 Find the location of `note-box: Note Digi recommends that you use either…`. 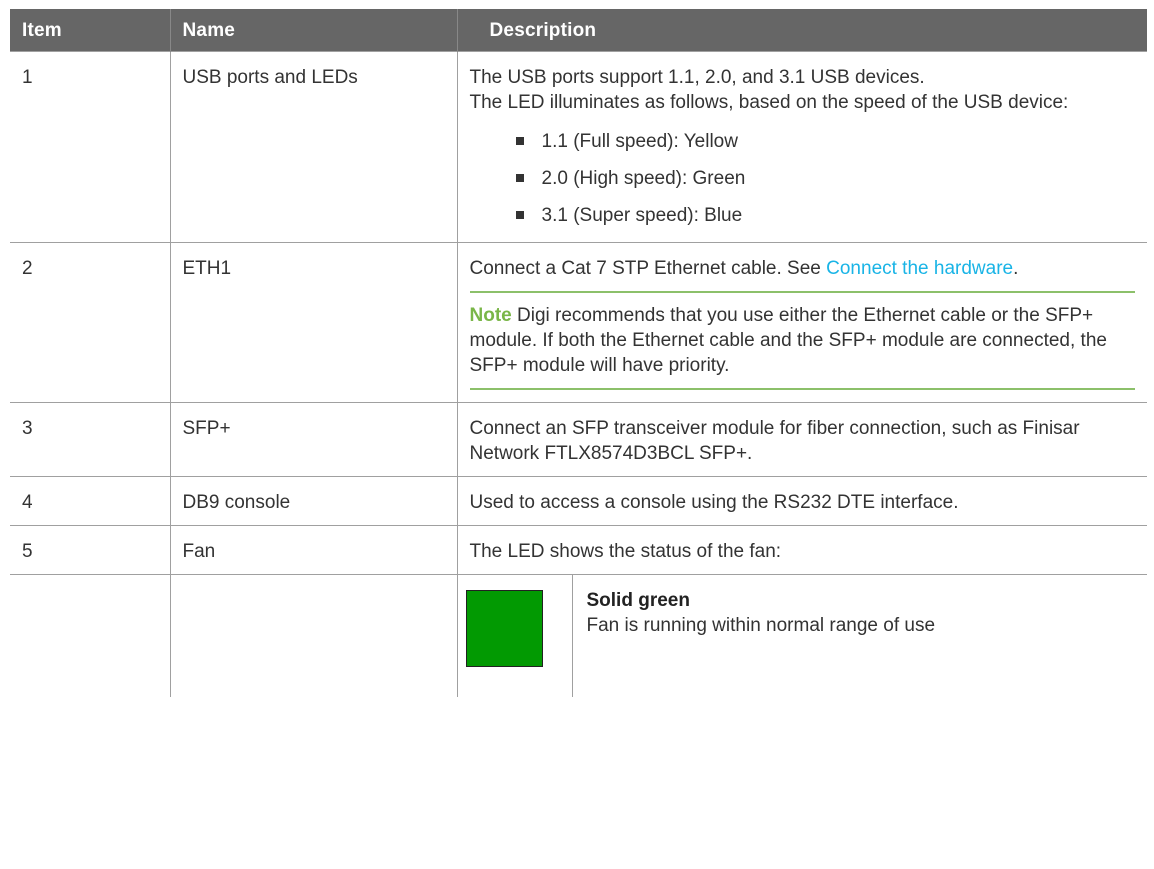

note-box: Note Digi recommends that you use either… is located at coordinates (802, 340).